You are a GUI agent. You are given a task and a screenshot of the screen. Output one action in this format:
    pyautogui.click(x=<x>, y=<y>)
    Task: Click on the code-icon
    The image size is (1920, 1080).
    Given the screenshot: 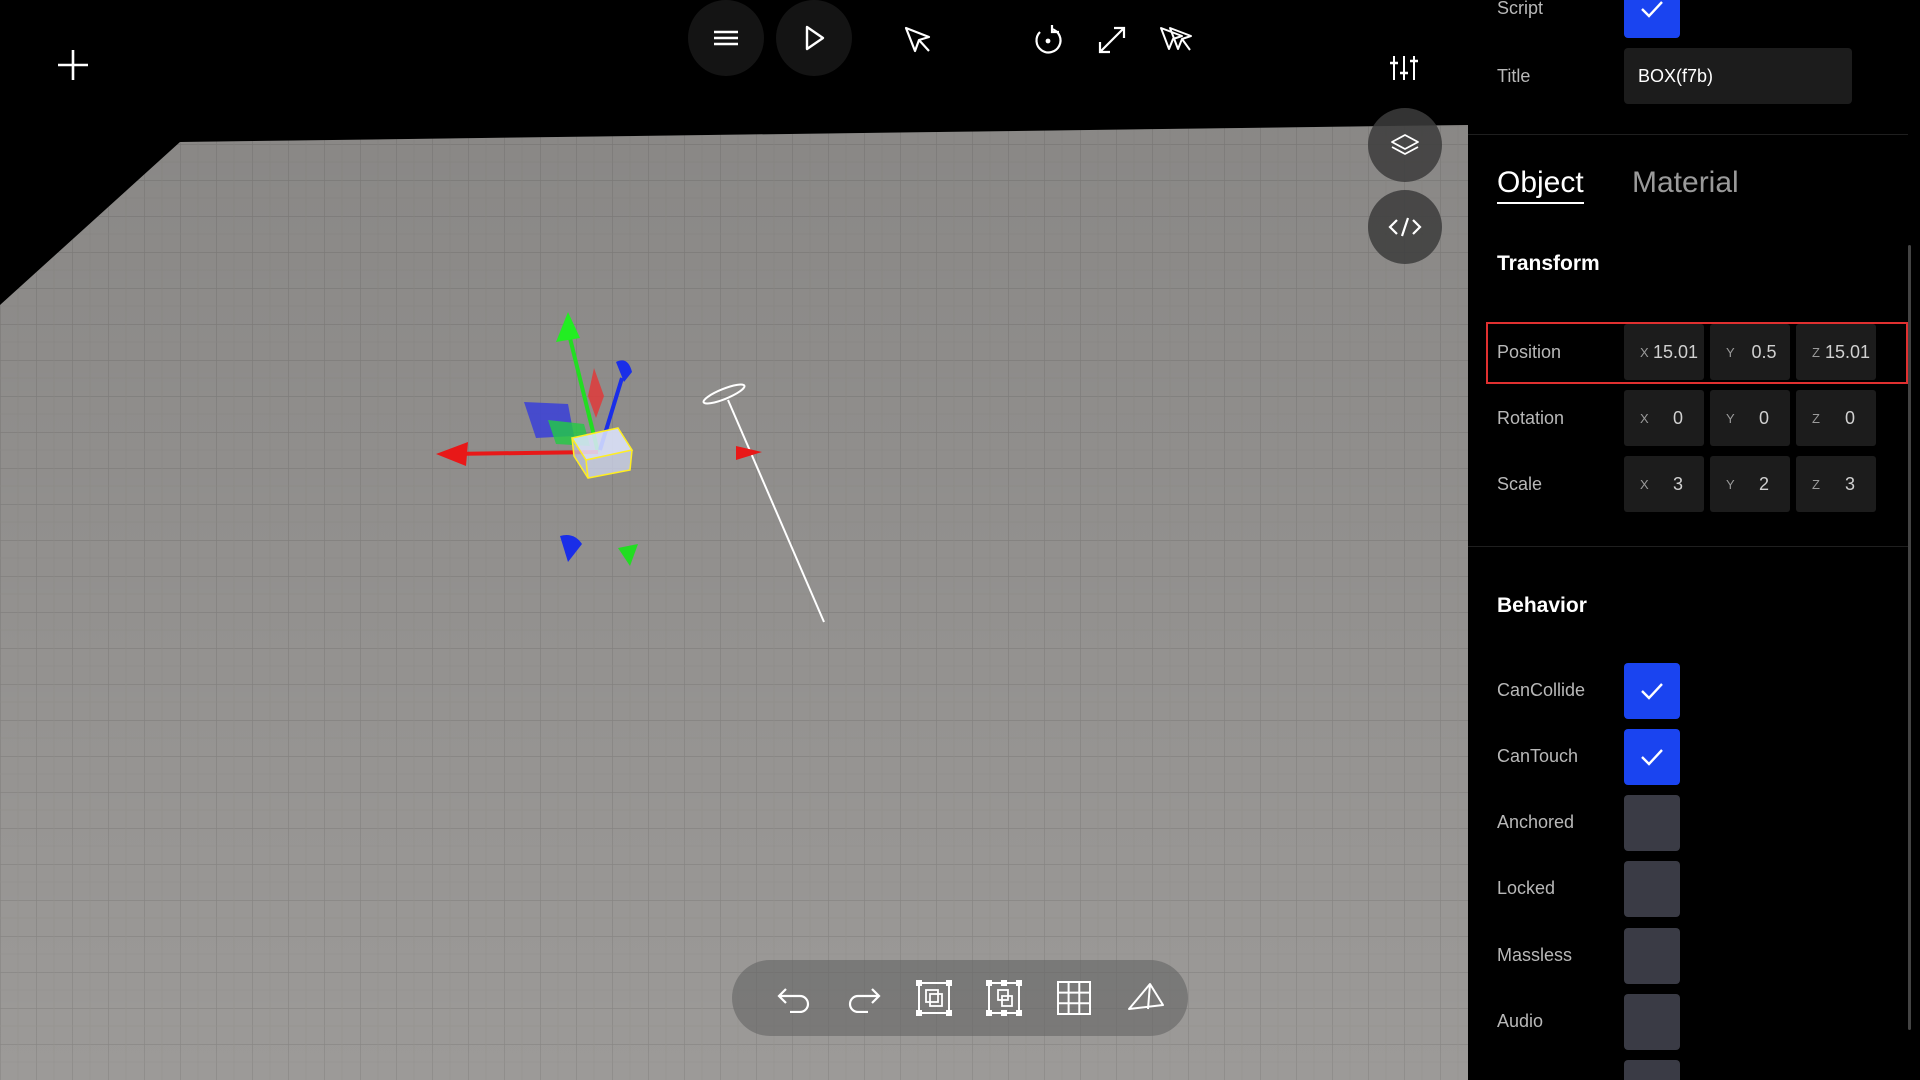 What is the action you would take?
    pyautogui.click(x=1405, y=227)
    